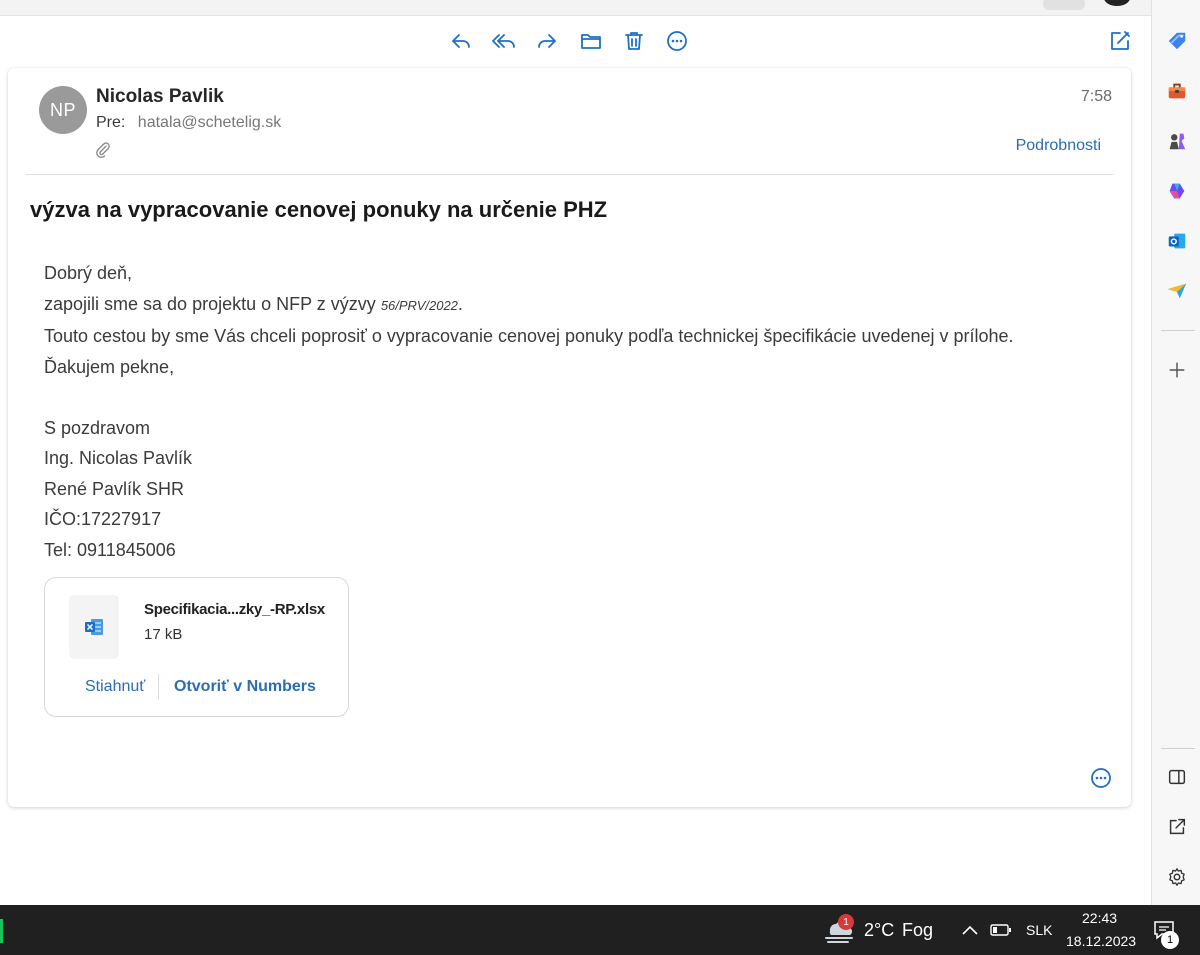  I want to click on sidebar-item-send, so click(1177, 291).